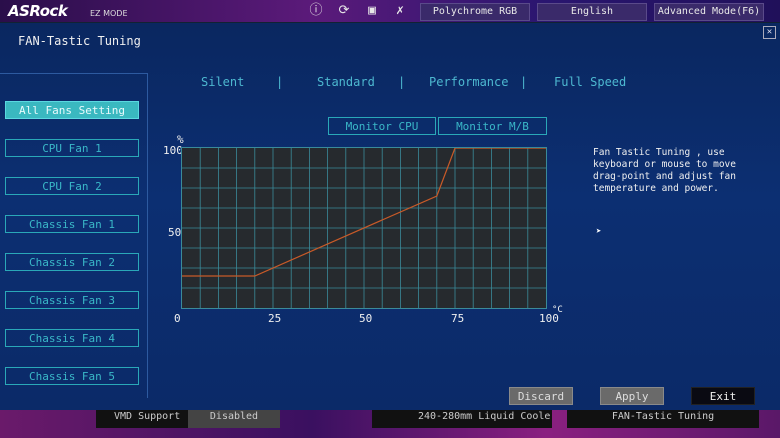 Image resolution: width=780 pixels, height=438 pixels. Describe the element at coordinates (458, 318) in the screenshot. I see `x-tick-label: 75` at that location.